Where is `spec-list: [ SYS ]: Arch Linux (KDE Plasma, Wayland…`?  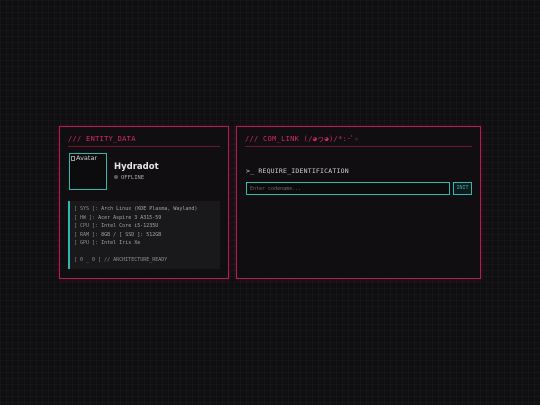 spec-list: [ SYS ]: Arch Linux (KDE Plasma, Wayland… is located at coordinates (144, 235).